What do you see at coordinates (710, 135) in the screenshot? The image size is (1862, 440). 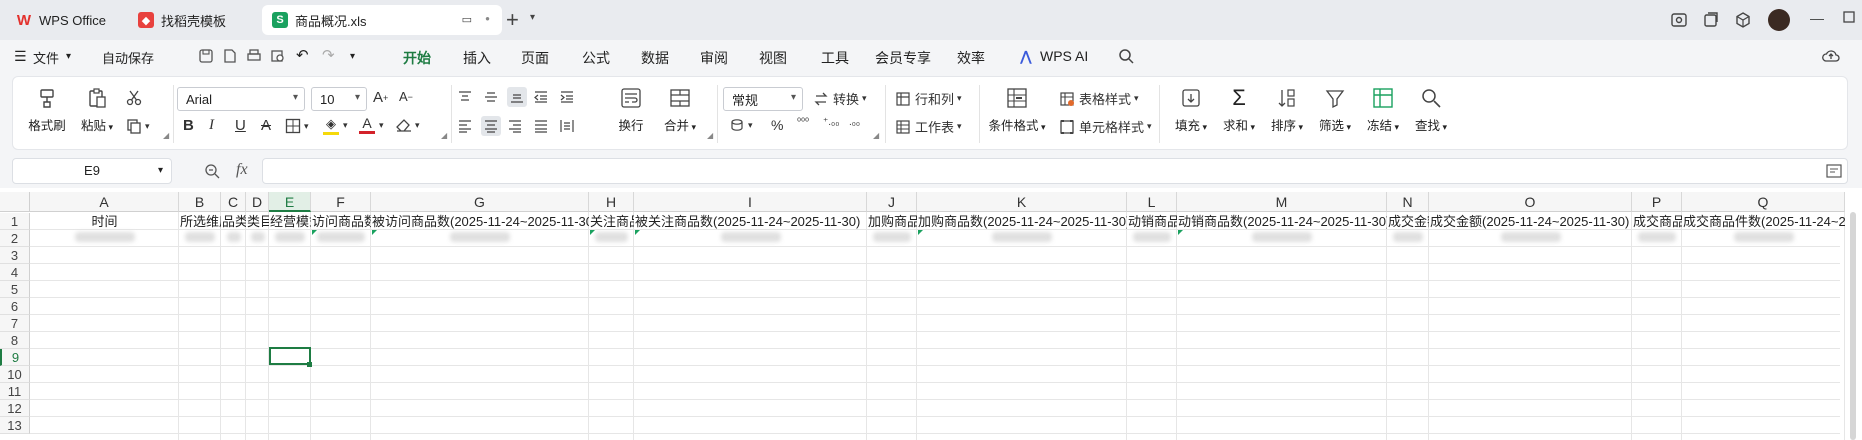 I see `alignment-dialog-launcher-icon: ◢` at bounding box center [710, 135].